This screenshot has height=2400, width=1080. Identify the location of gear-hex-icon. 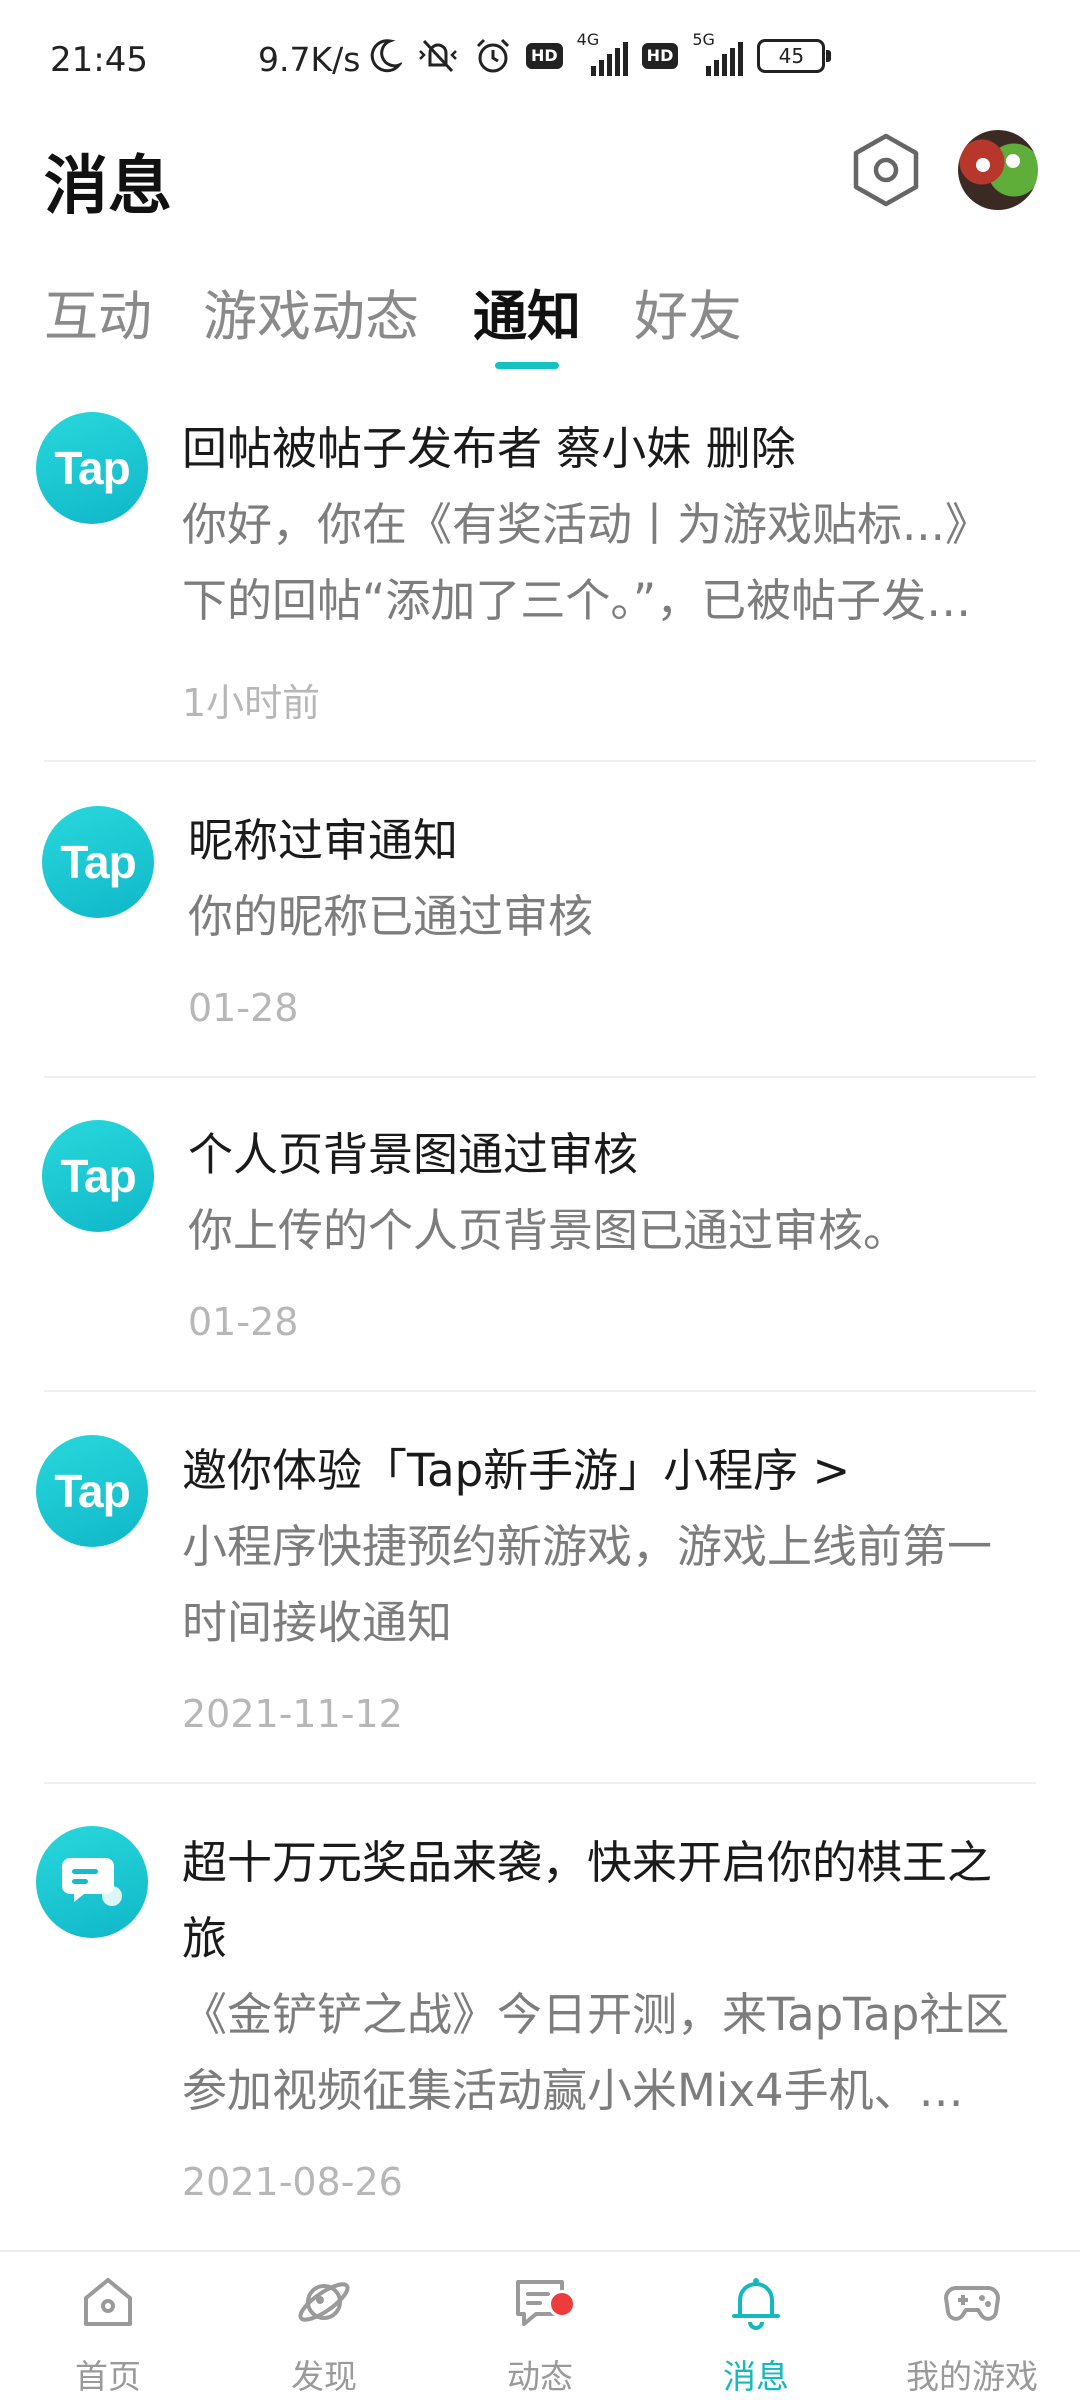
(886, 170).